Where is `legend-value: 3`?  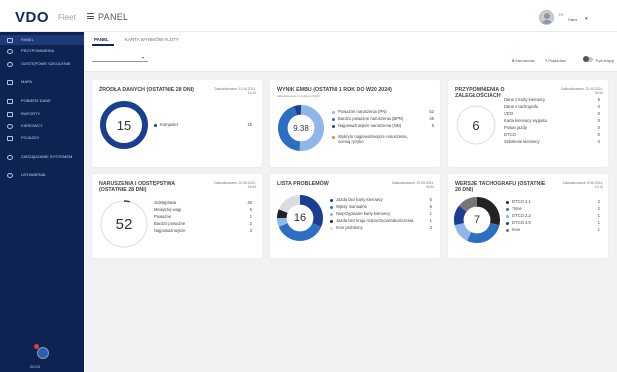
legend-value: 3 is located at coordinates (250, 230).